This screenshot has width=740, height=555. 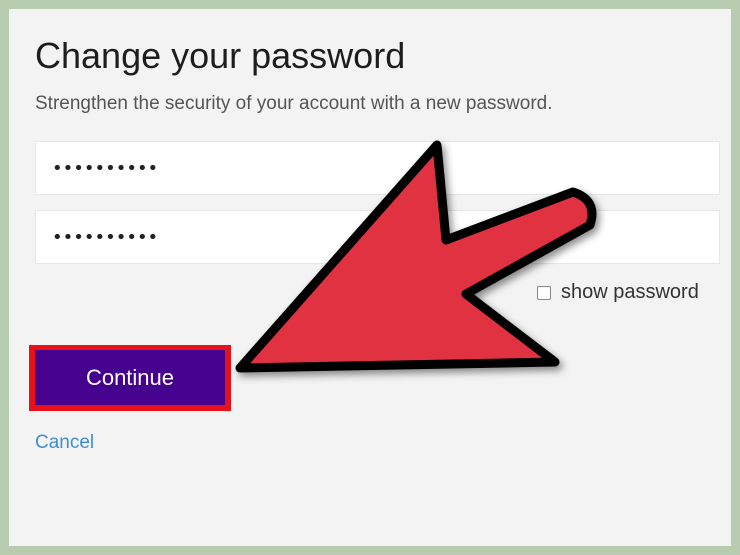 I want to click on show-password-toggle: show password, so click(x=618, y=292).